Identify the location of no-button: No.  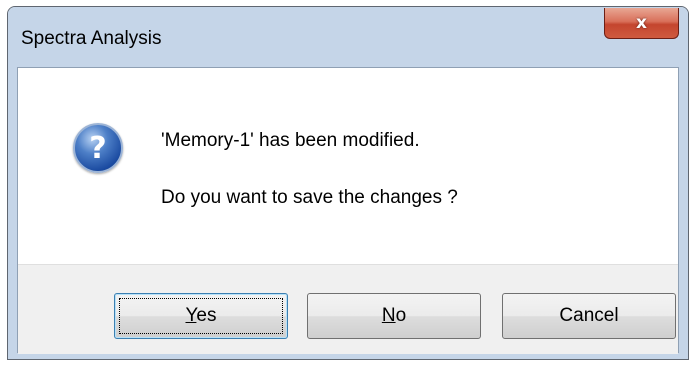
(394, 316).